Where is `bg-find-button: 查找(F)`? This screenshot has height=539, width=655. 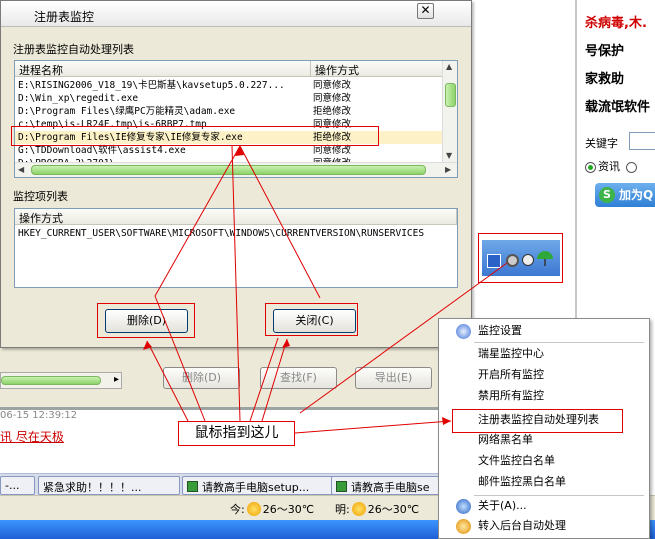 bg-find-button: 查找(F) is located at coordinates (298, 378).